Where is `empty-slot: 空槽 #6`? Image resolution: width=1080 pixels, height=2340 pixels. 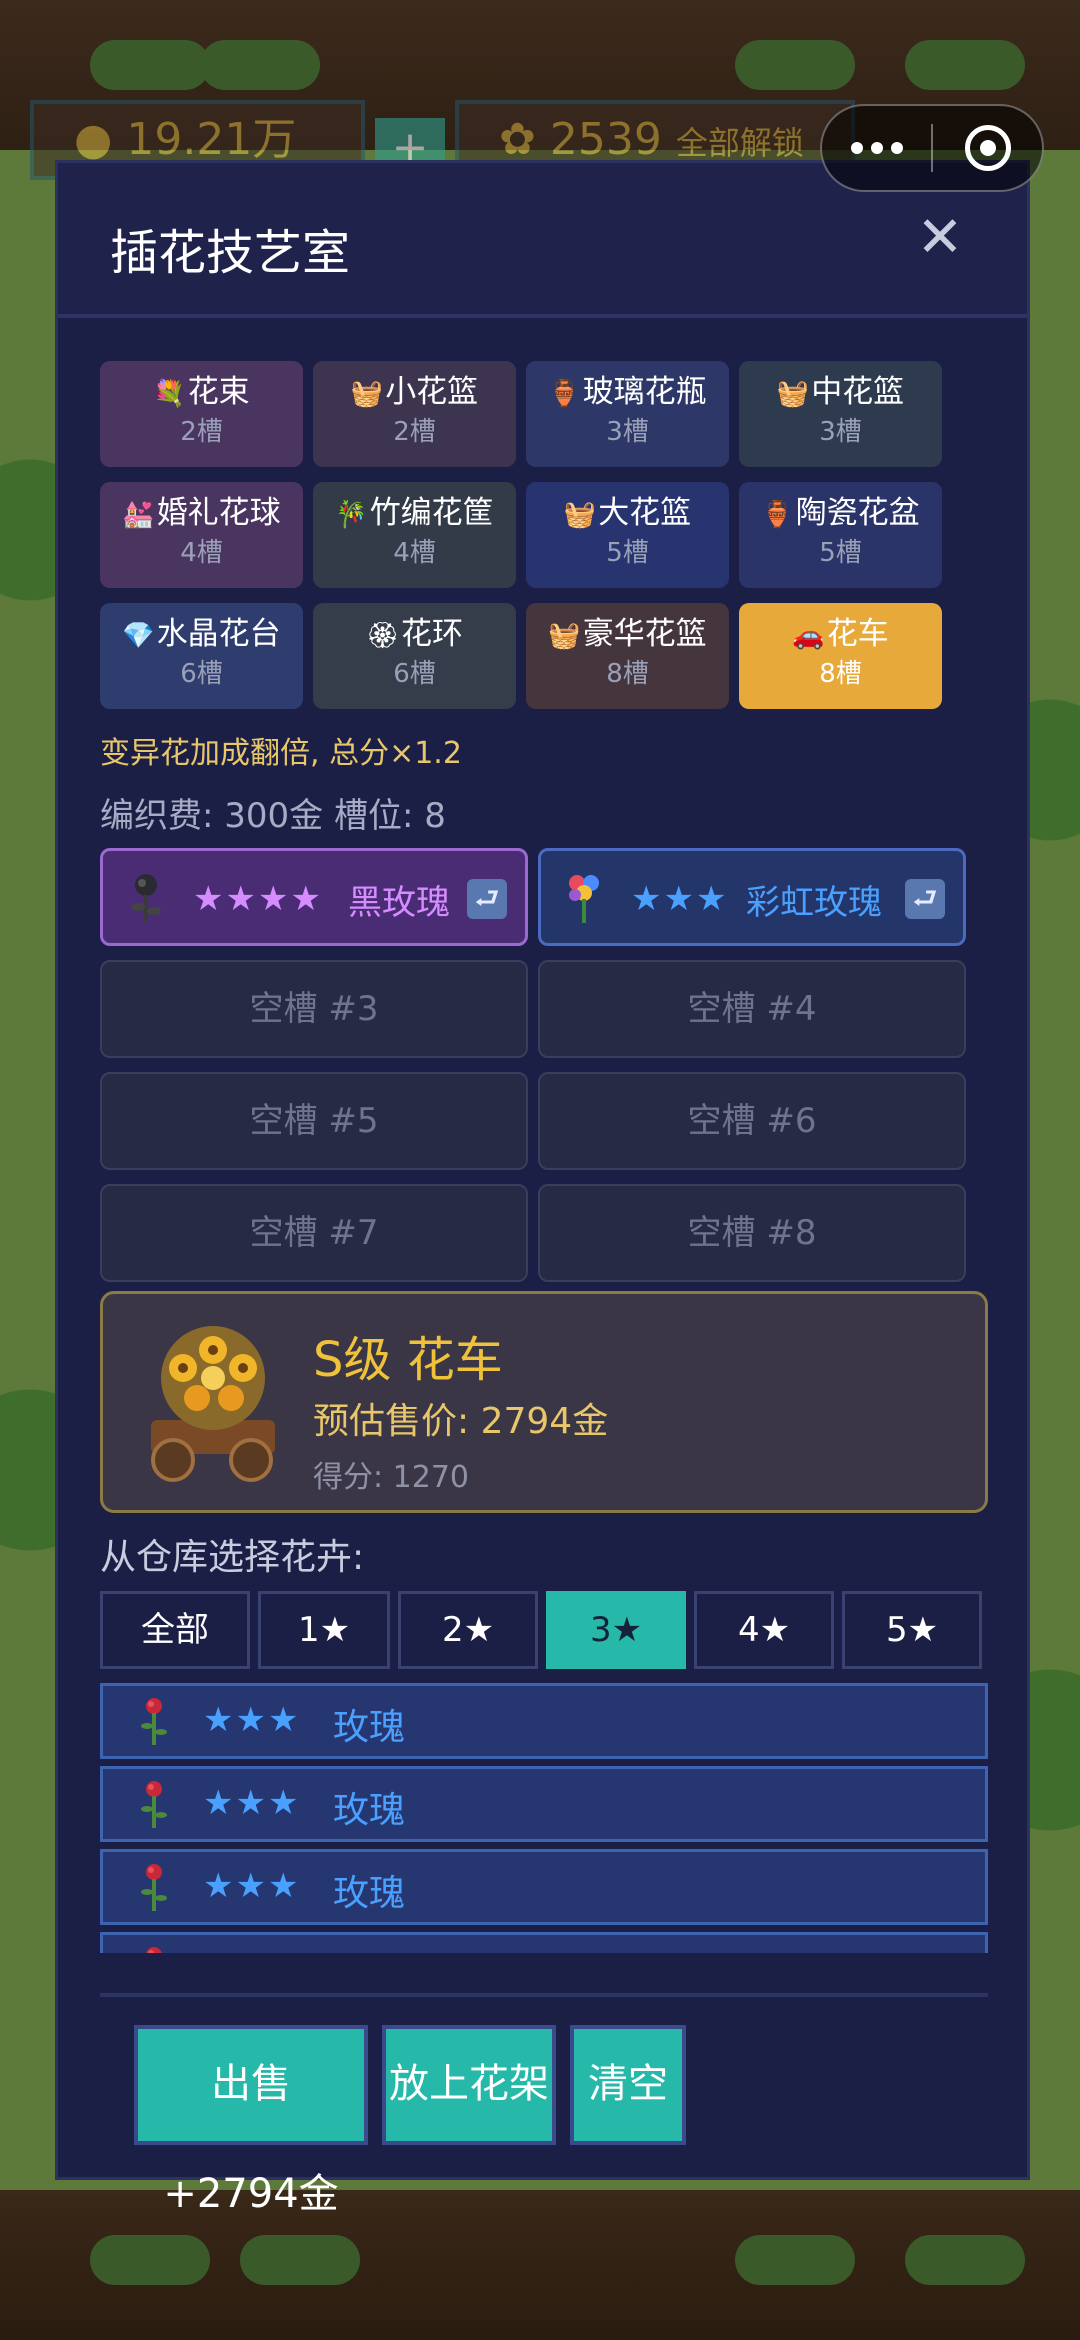
empty-slot: 空槽 #6 is located at coordinates (752, 1121).